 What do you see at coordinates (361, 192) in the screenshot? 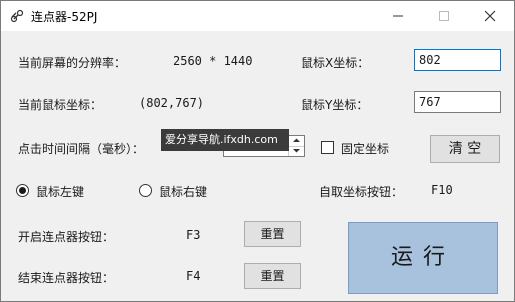
I see `auto-coord-key-label: 自取坐标按钮：` at bounding box center [361, 192].